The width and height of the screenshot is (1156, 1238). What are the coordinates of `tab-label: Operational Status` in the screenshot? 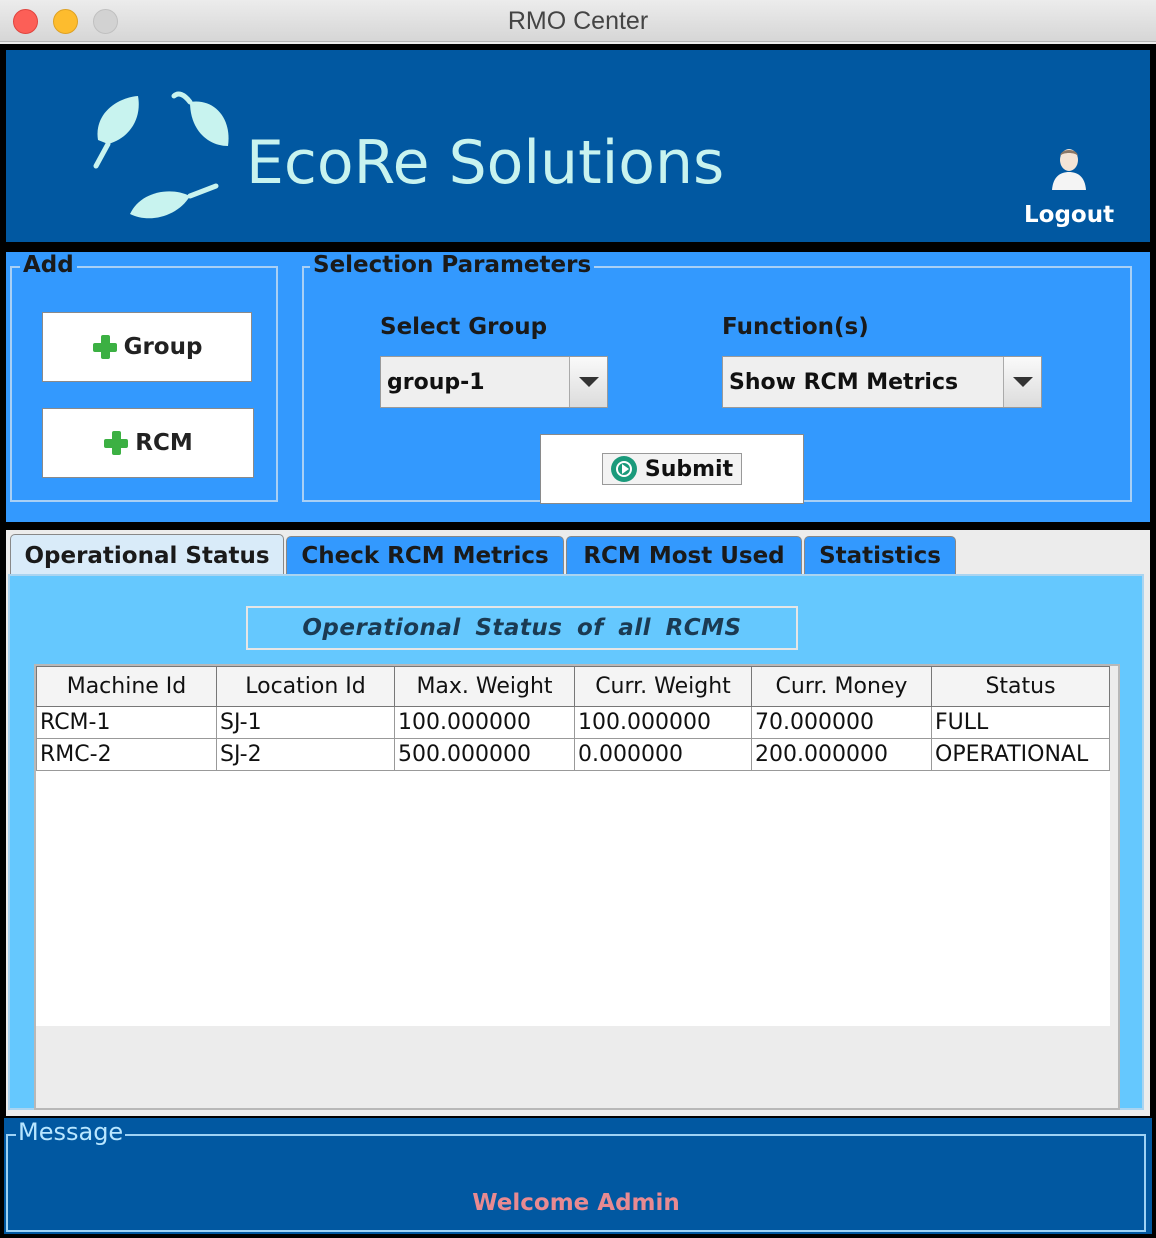 It's located at (147, 555).